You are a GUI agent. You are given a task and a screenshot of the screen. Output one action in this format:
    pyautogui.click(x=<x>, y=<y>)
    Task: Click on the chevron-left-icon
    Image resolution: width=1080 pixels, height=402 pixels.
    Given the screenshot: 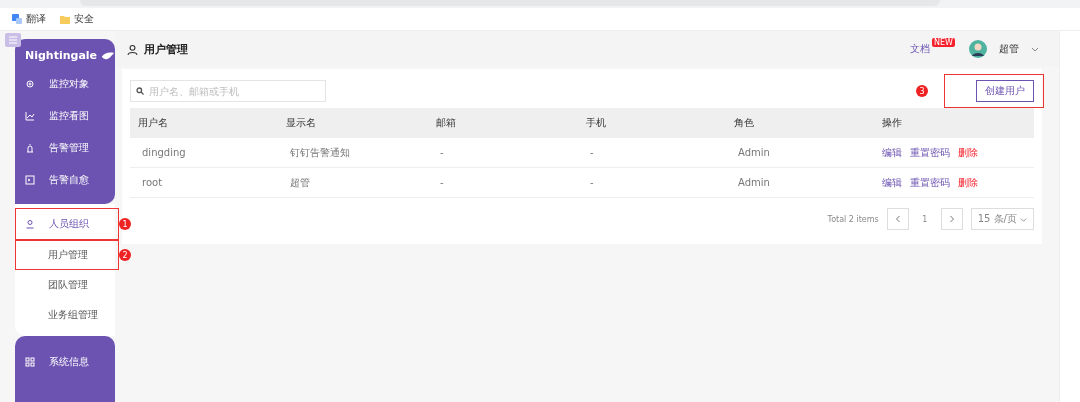 What is the action you would take?
    pyautogui.click(x=897, y=219)
    